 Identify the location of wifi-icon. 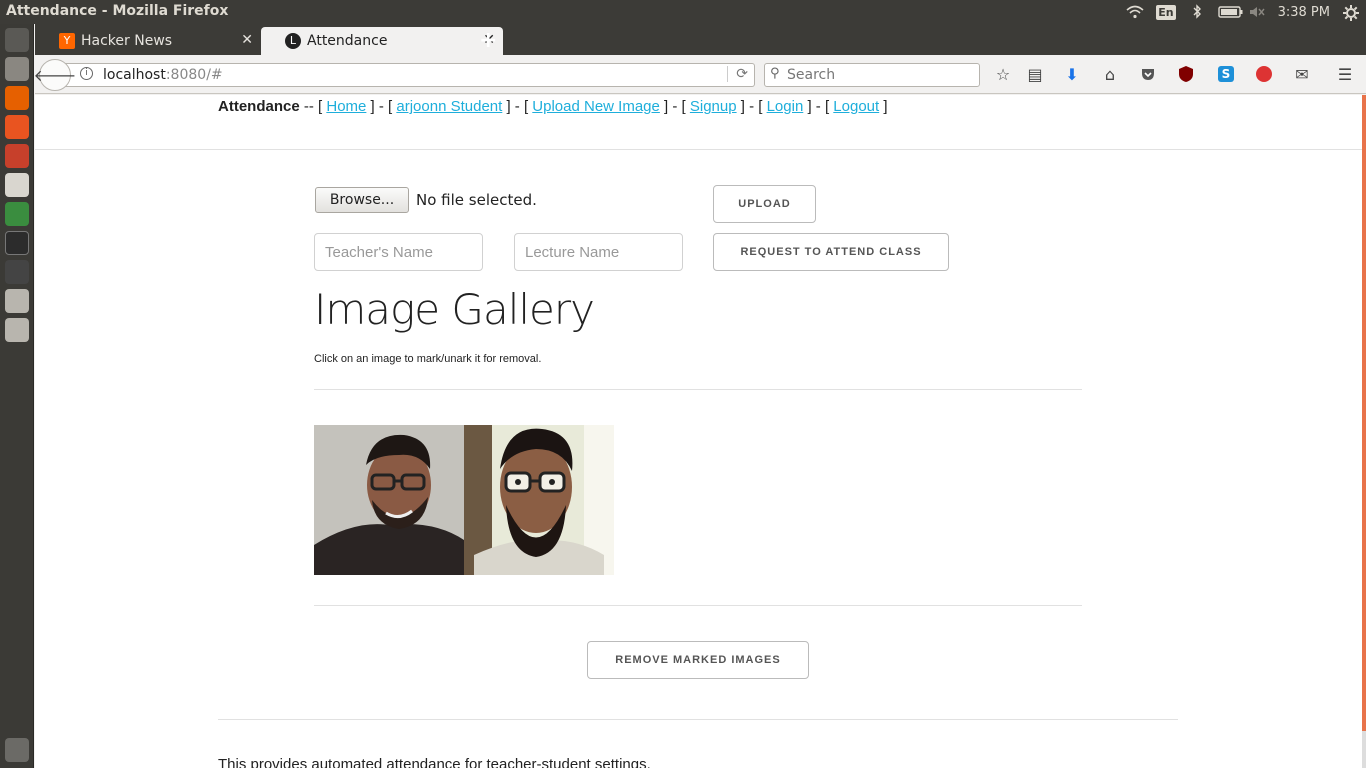
(1135, 12).